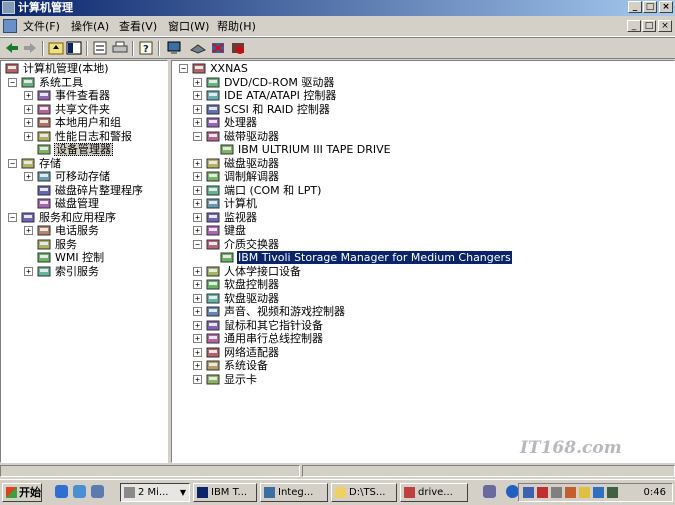 Image resolution: width=675 pixels, height=505 pixels. Describe the element at coordinates (79, 491) in the screenshot. I see `outlook-icon` at that location.